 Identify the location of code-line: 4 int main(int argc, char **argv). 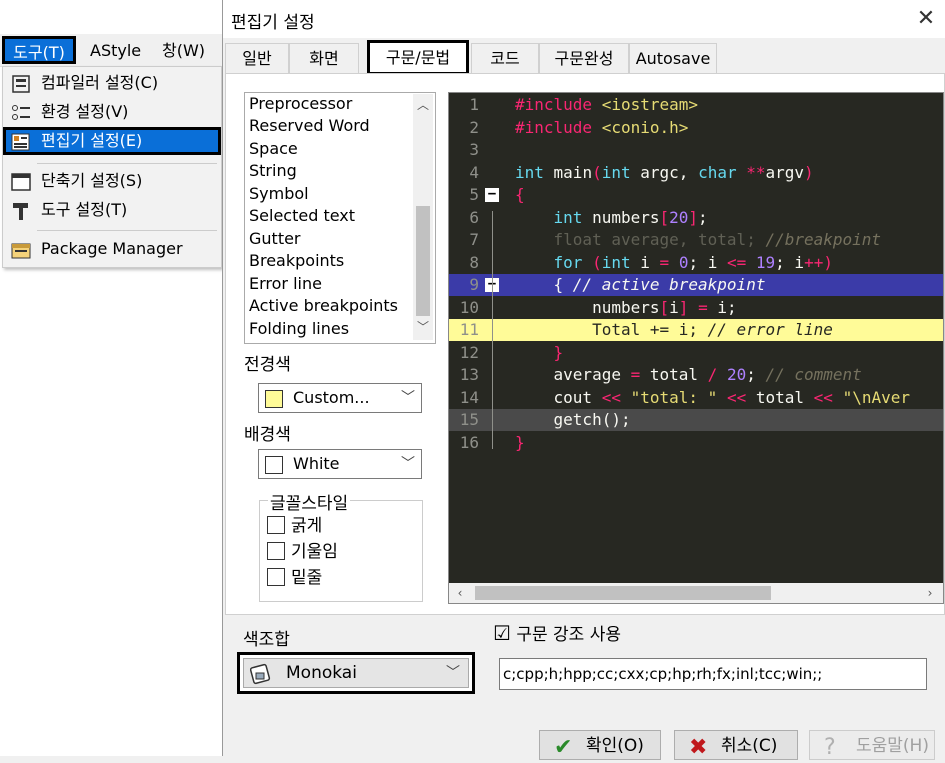
(696, 173).